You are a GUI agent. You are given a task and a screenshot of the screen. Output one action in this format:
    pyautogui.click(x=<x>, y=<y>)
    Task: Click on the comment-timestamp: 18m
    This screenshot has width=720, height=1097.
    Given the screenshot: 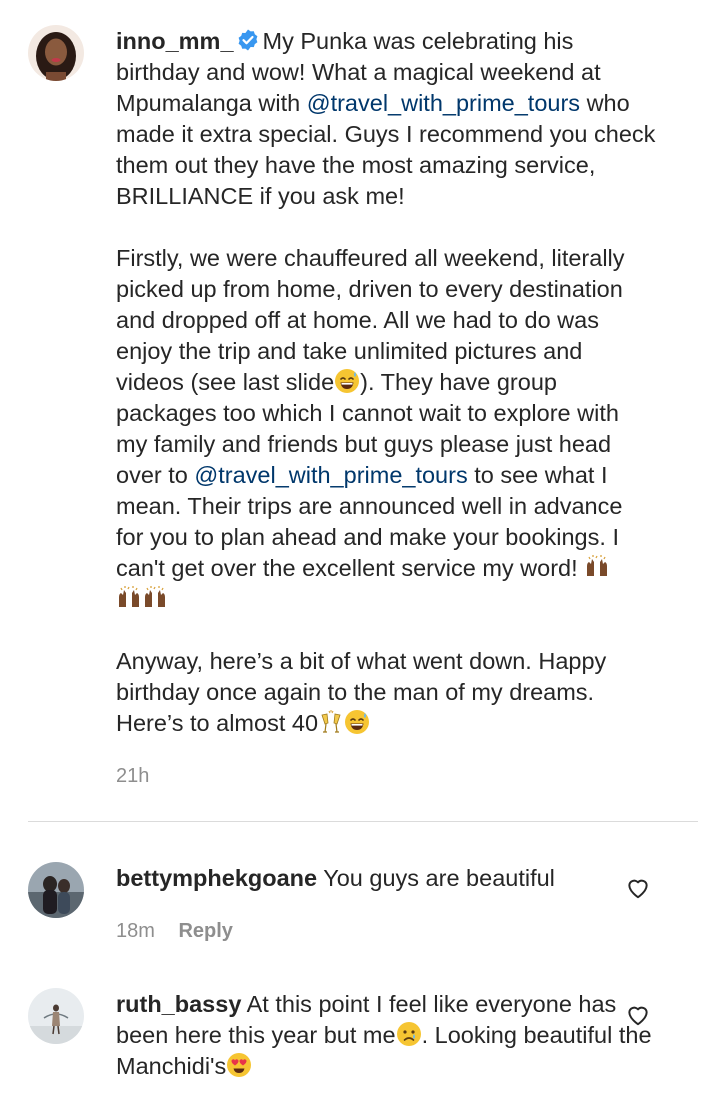 What is the action you would take?
    pyautogui.click(x=135, y=931)
    